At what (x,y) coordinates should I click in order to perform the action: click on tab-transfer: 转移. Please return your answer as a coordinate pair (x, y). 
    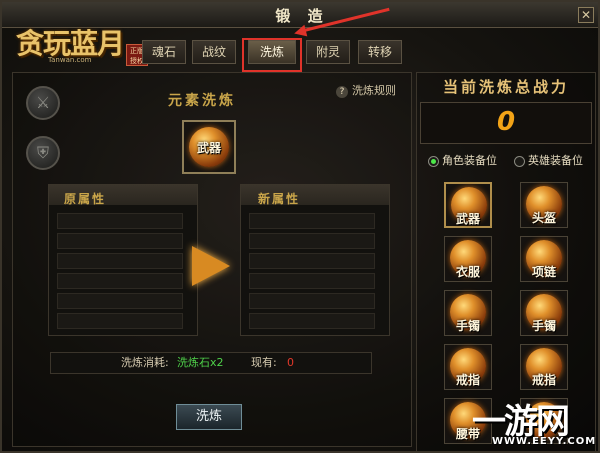
    Looking at the image, I should click on (380, 52).